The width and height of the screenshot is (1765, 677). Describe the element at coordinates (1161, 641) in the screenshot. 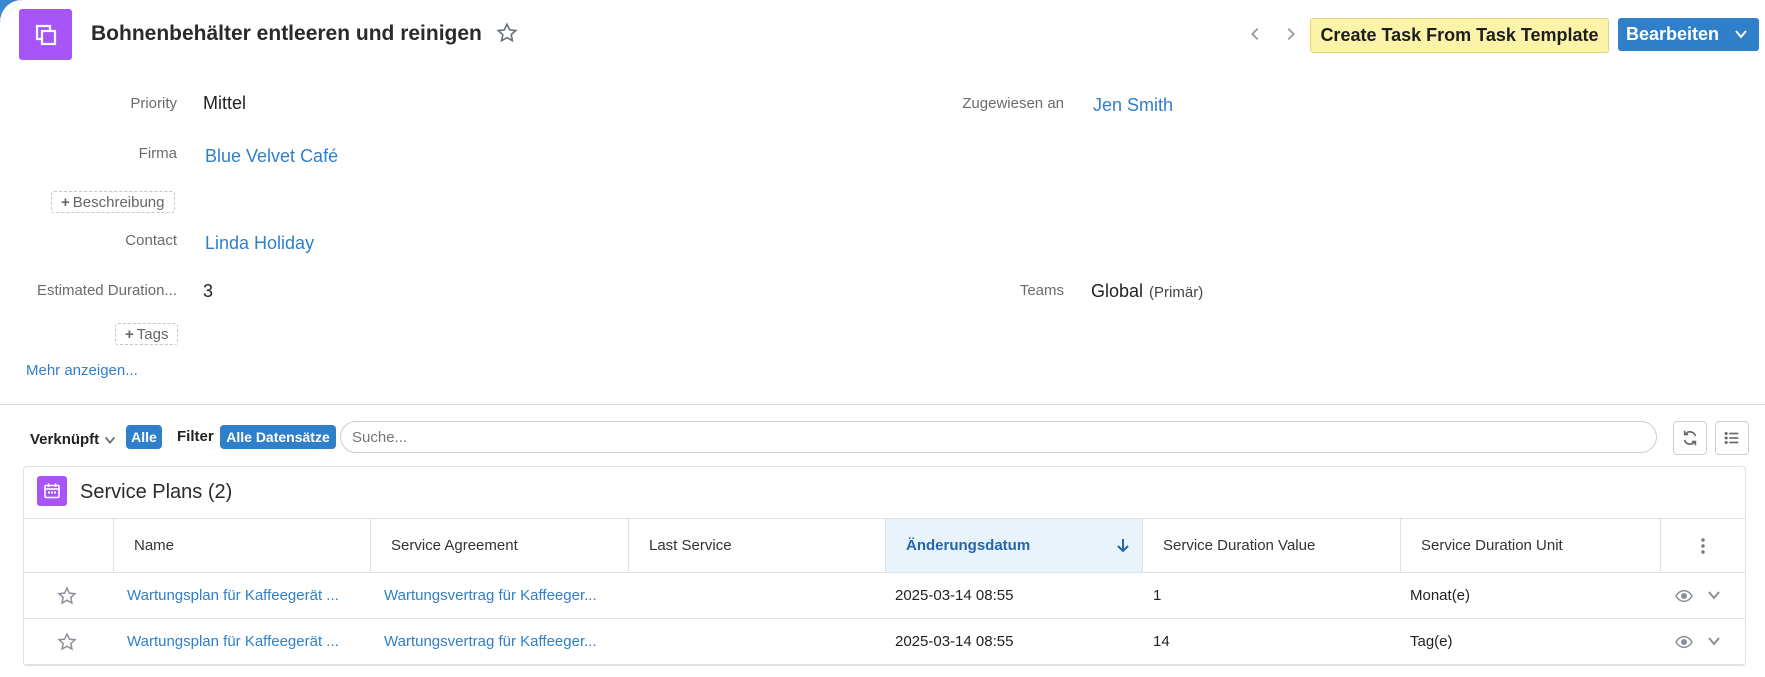

I see `cell-duration-value: 14` at that location.